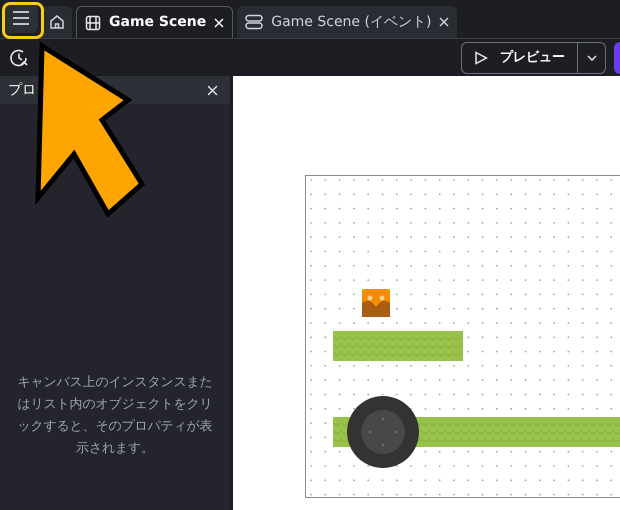  Describe the element at coordinates (19, 57) in the screenshot. I see `history-icon` at that location.